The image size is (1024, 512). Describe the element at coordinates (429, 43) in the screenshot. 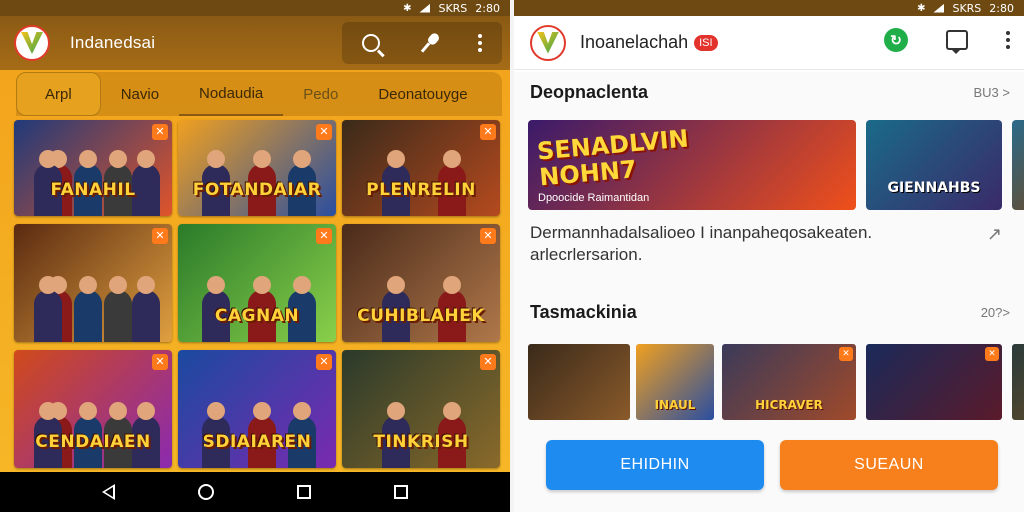

I see `voice-search-button` at that location.